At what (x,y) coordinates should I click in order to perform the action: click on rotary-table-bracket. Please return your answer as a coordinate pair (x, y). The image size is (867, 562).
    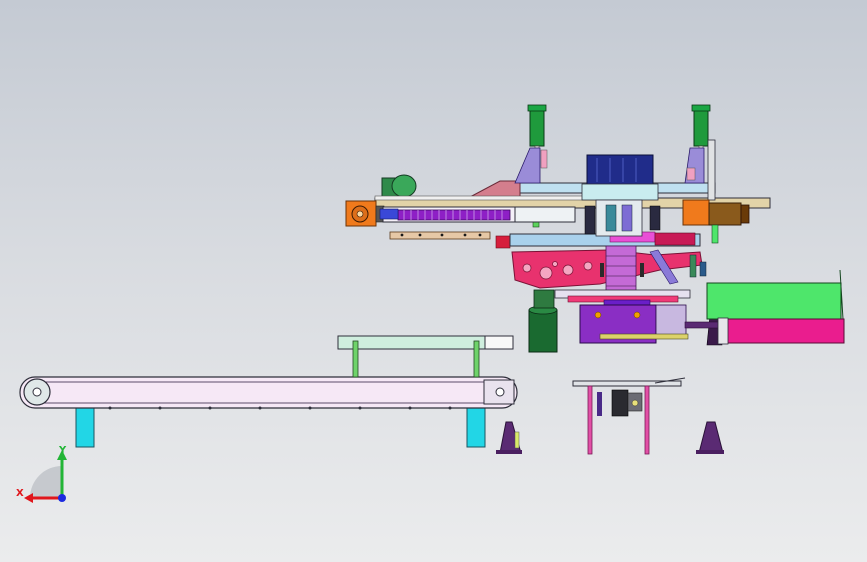
    Looking at the image, I should click on (599, 404).